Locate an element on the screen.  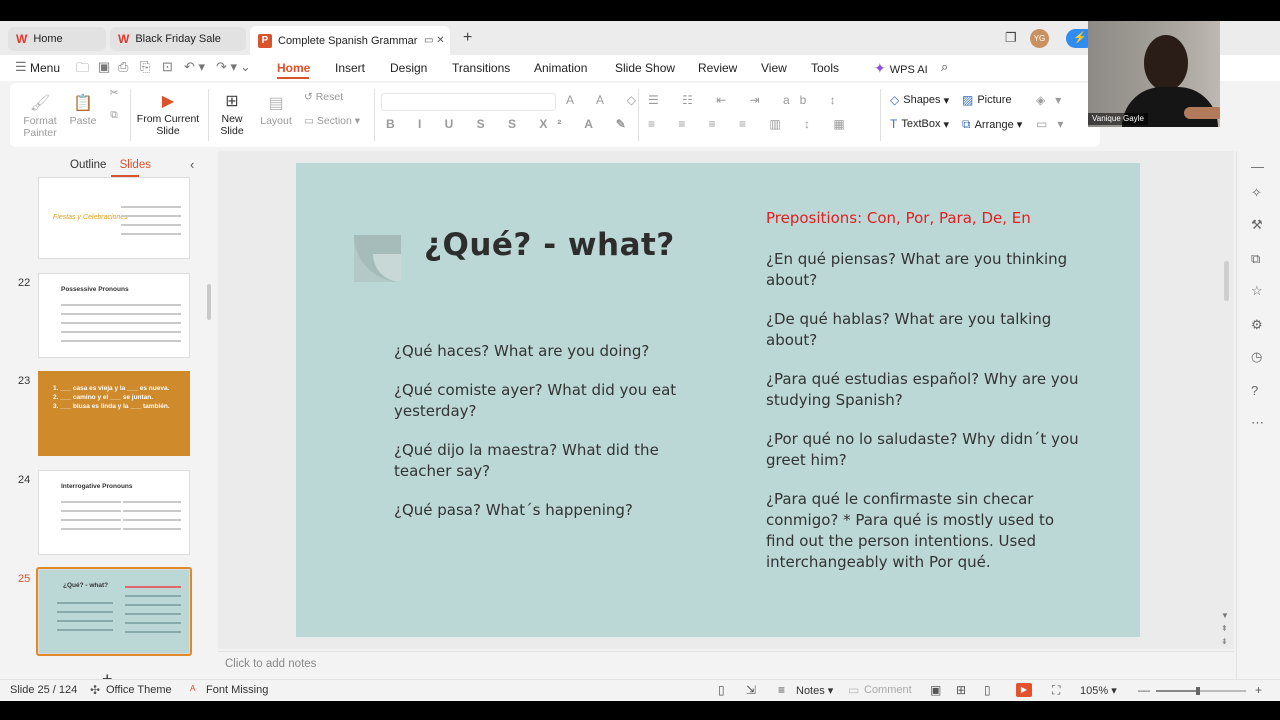
print-preview-icon: ⊡ is located at coordinates (167, 67).